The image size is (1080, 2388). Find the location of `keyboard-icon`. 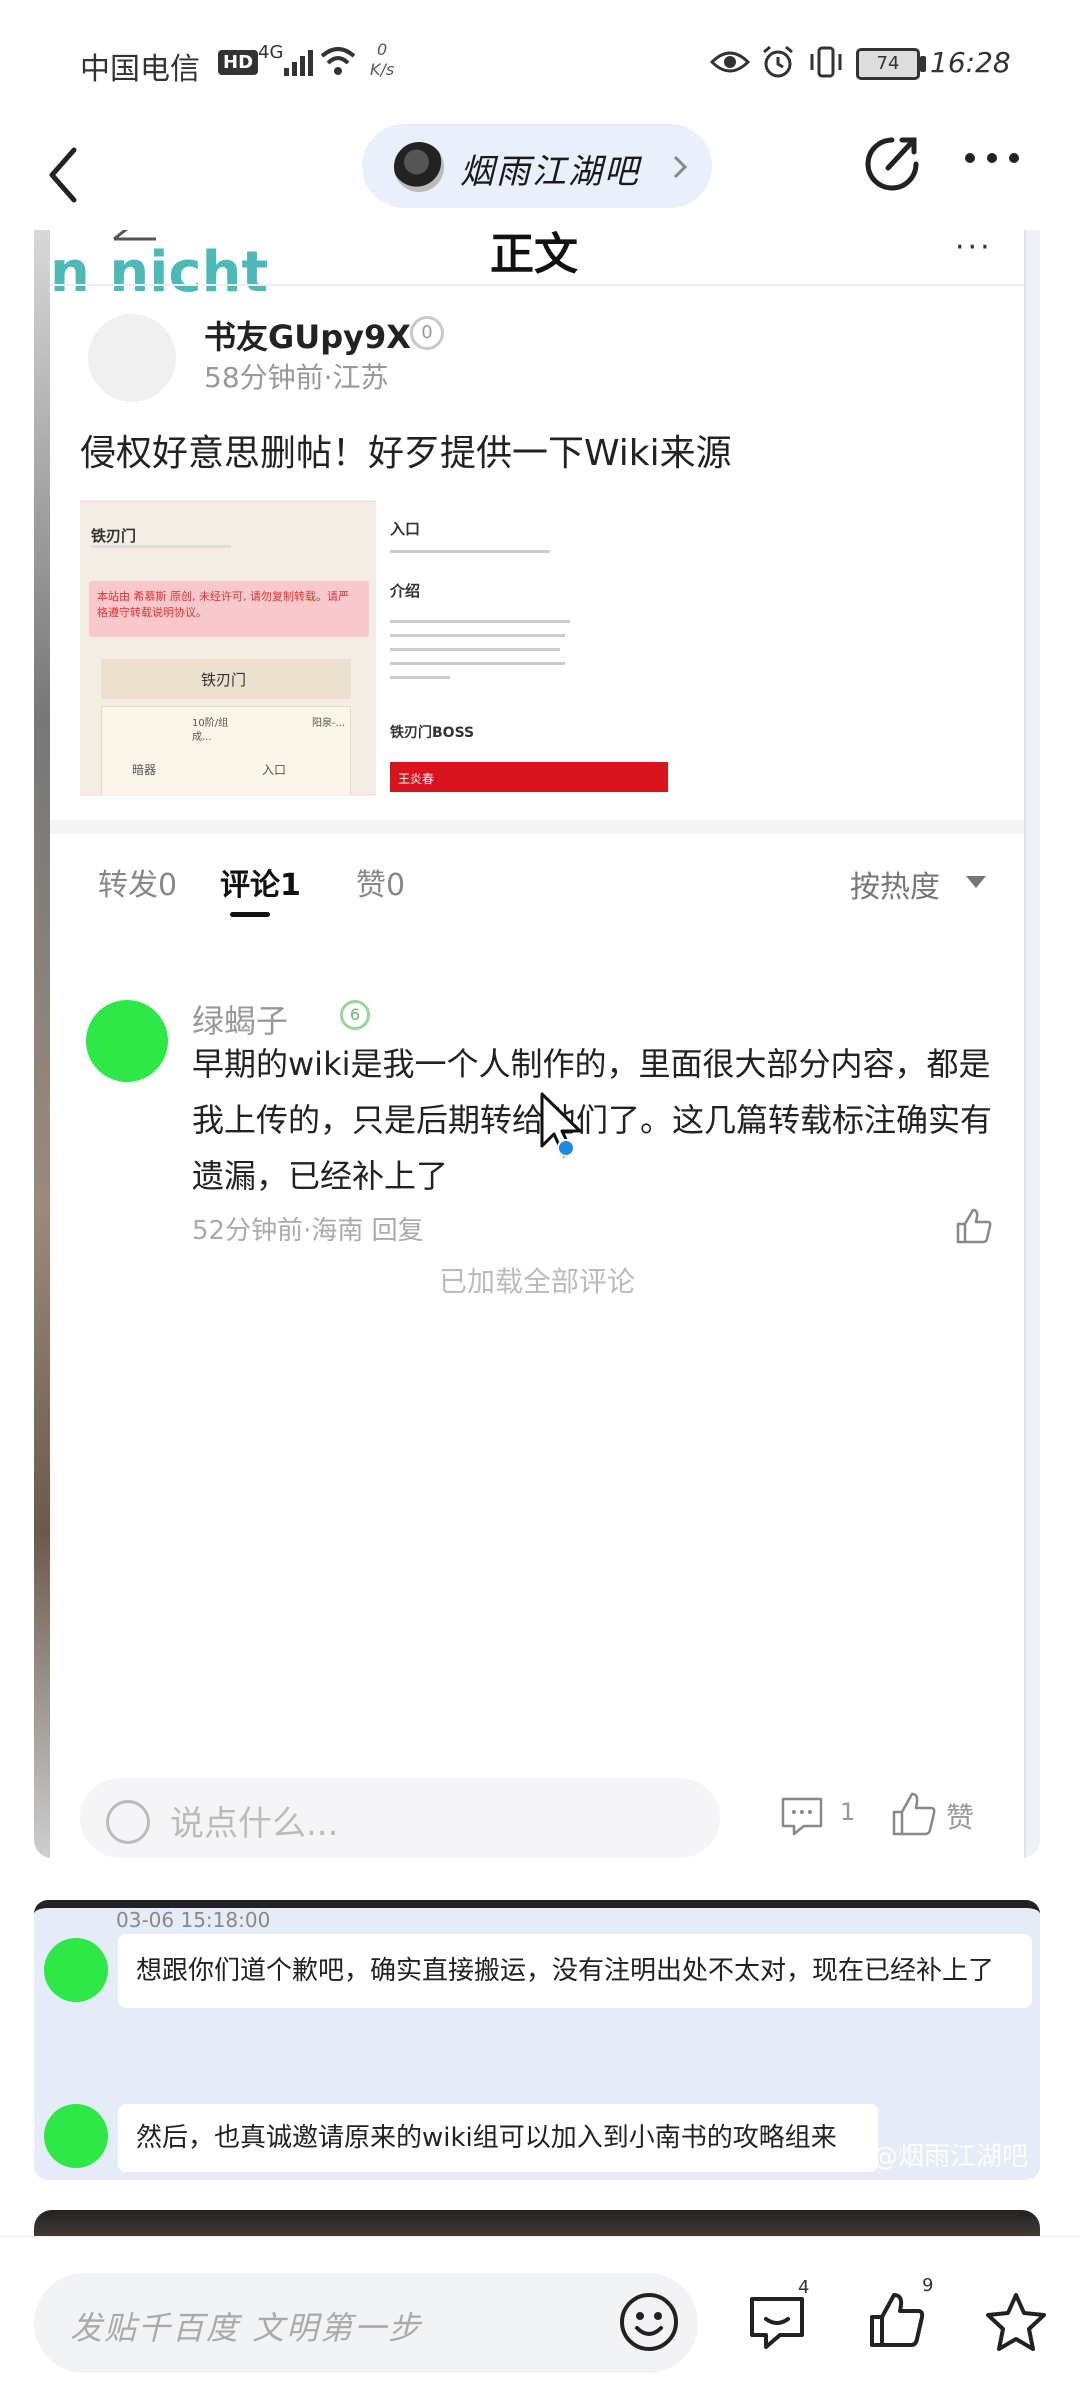

keyboard-icon is located at coordinates (128, 1822).